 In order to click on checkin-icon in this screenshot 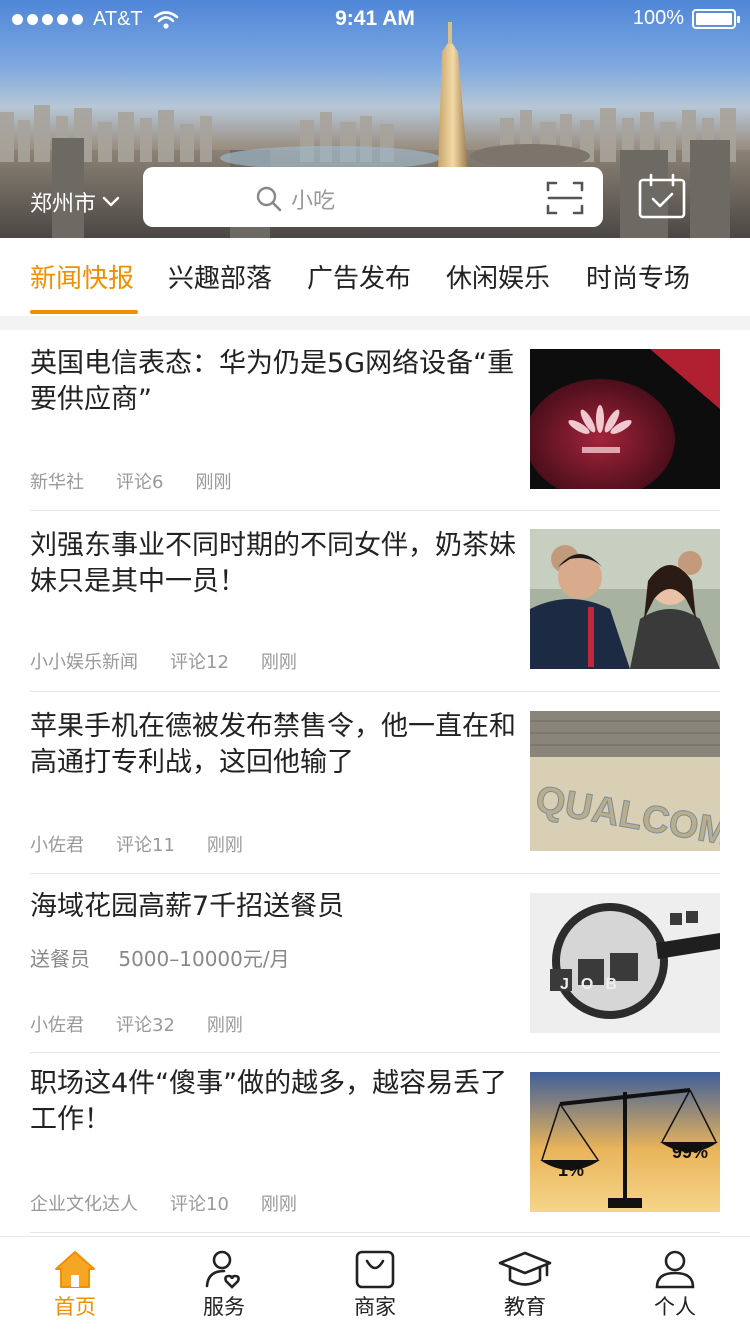, I will do `click(662, 196)`.